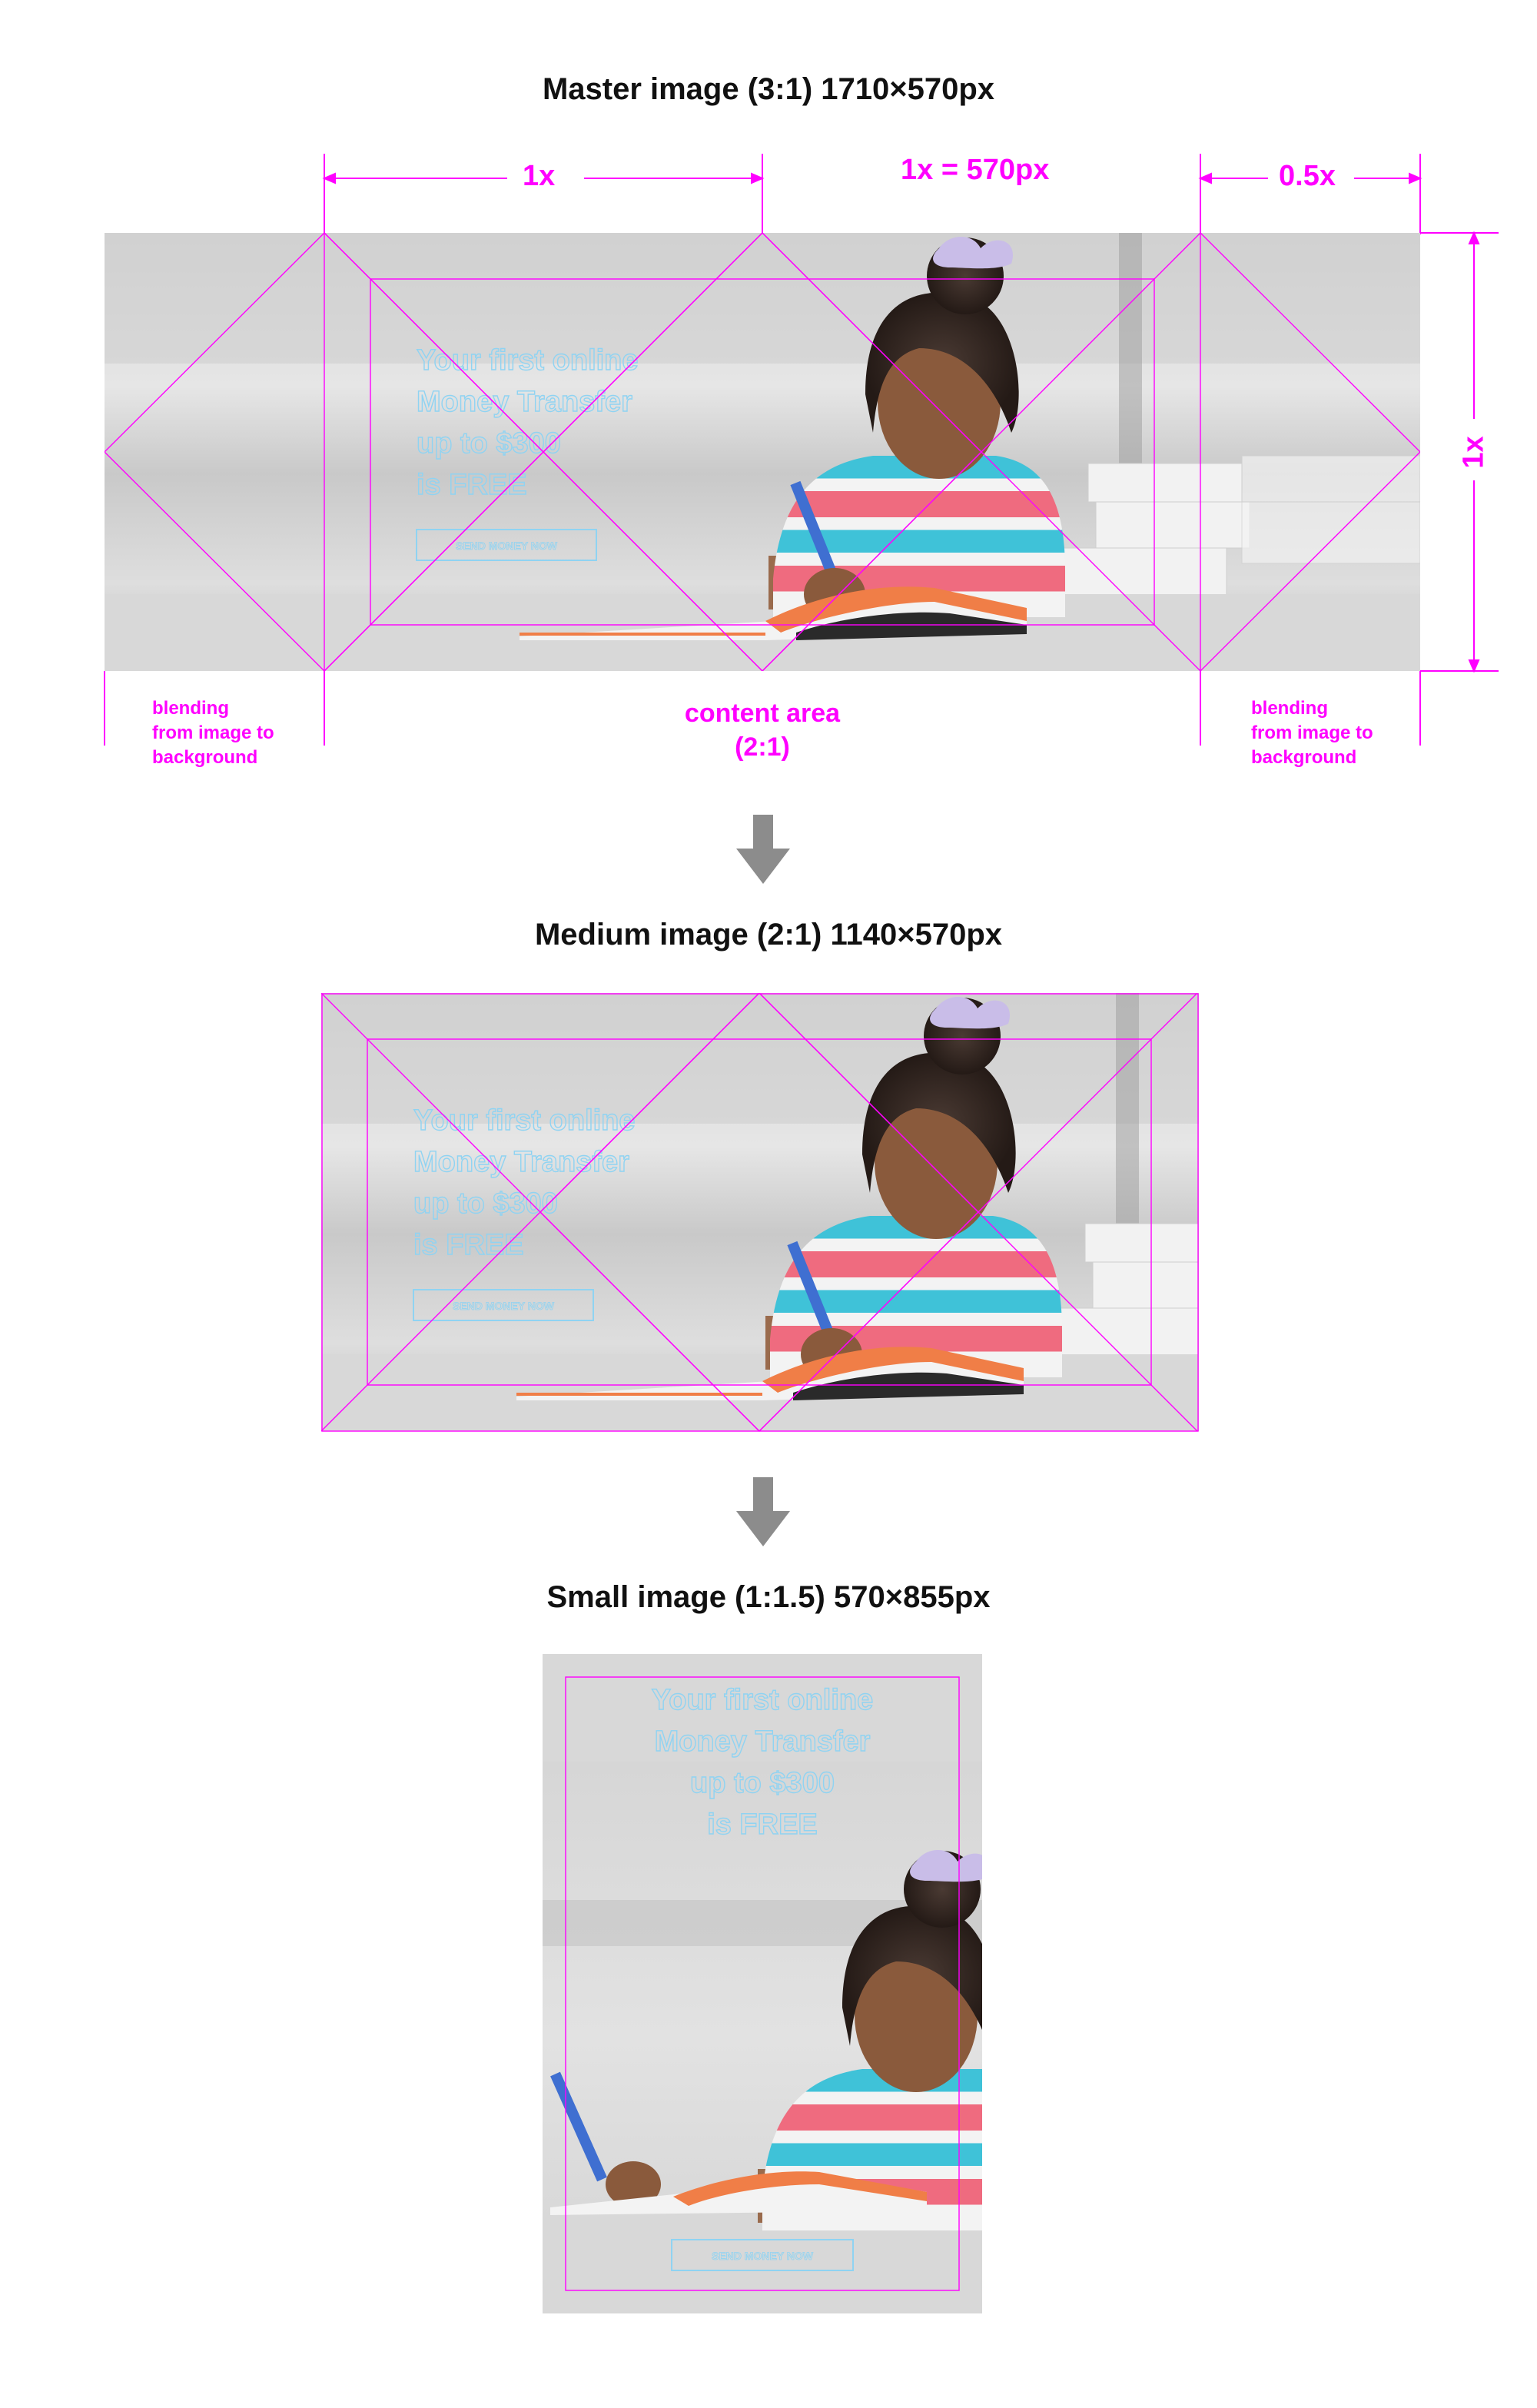 Image resolution: width=1537 pixels, height=2408 pixels. I want to click on blend-label-right: blending from image to background, so click(1312, 733).